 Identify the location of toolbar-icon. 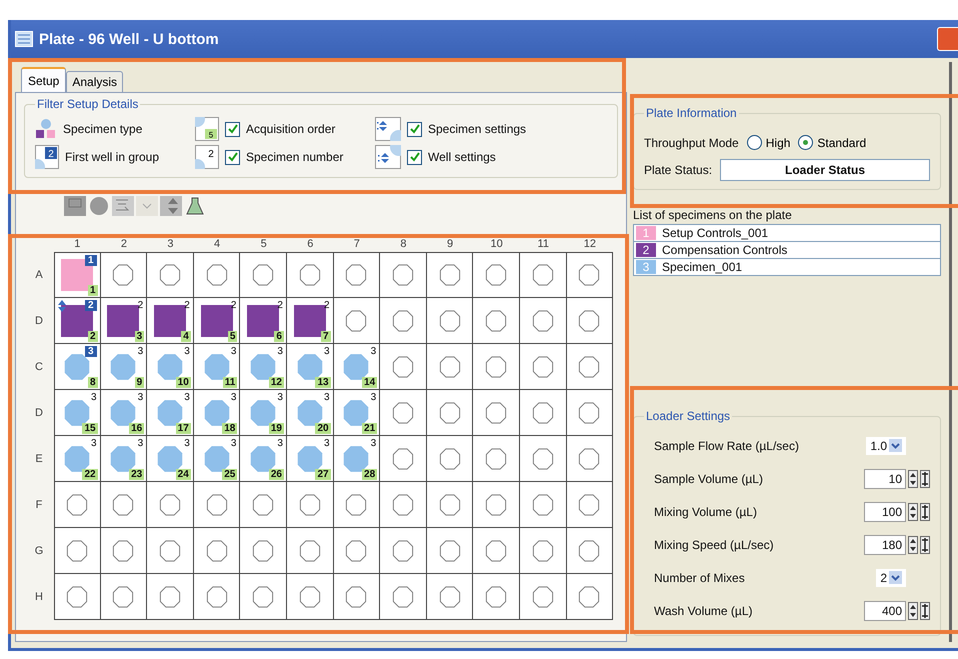
(99, 206).